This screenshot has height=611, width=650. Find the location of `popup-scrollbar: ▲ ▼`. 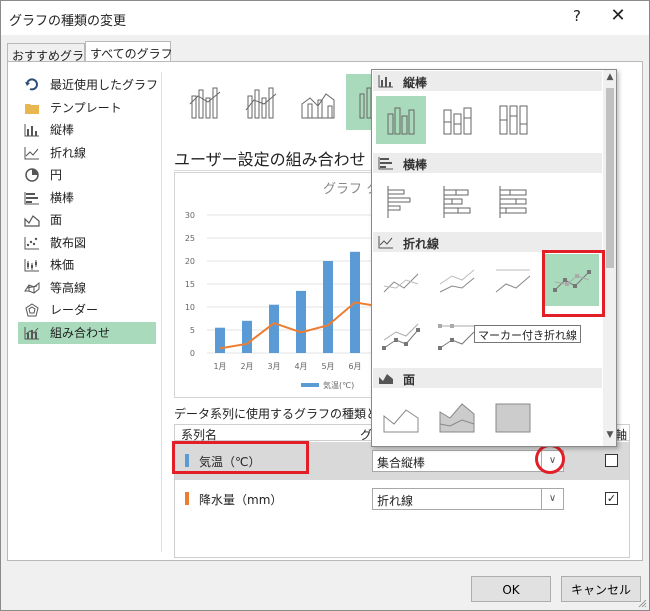

popup-scrollbar: ▲ ▼ is located at coordinates (609, 258).